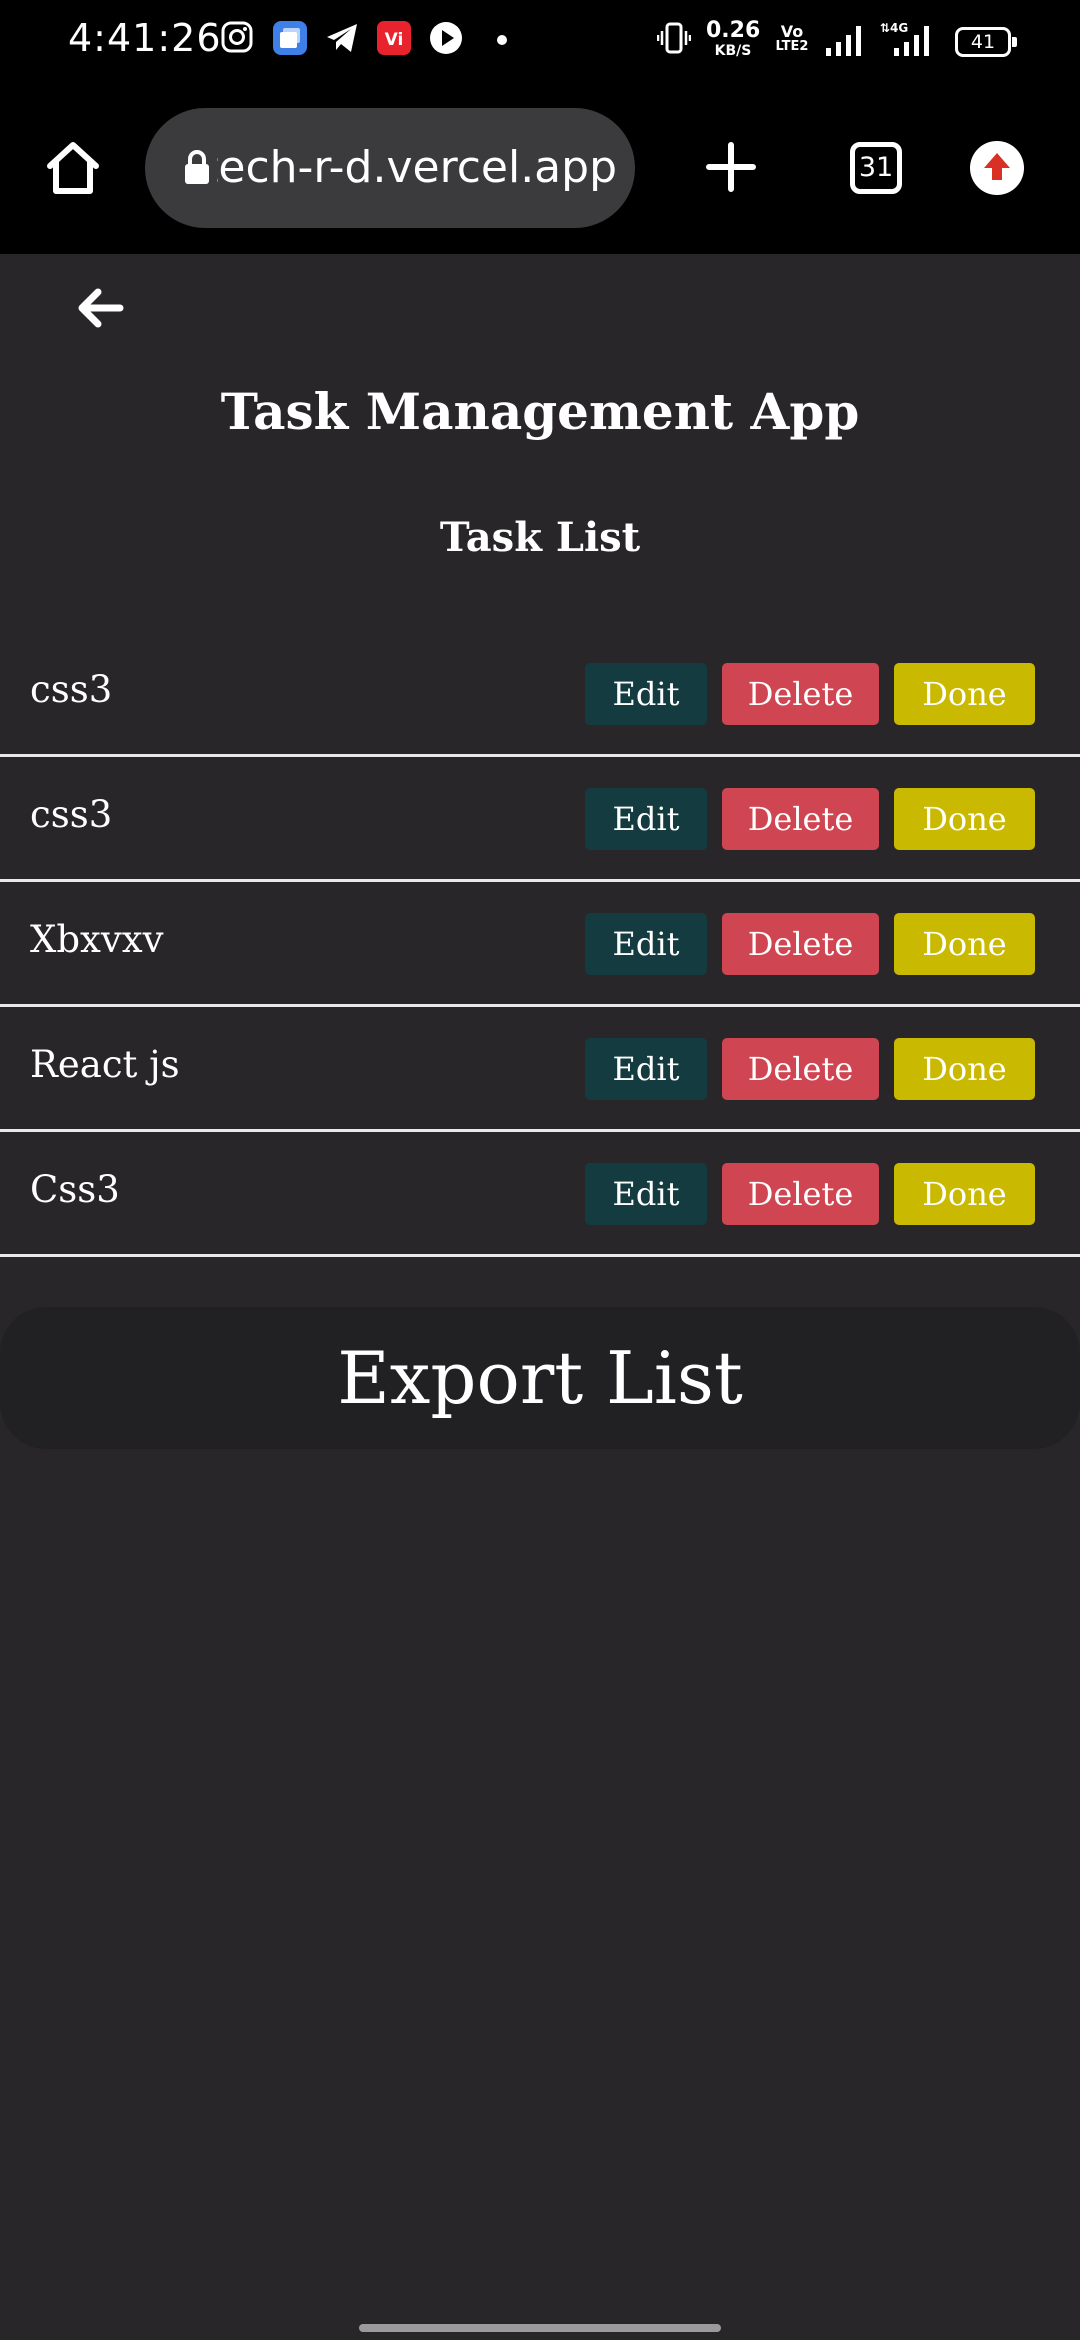 This screenshot has width=1080, height=2340. What do you see at coordinates (997, 168) in the screenshot?
I see `update-icon` at bounding box center [997, 168].